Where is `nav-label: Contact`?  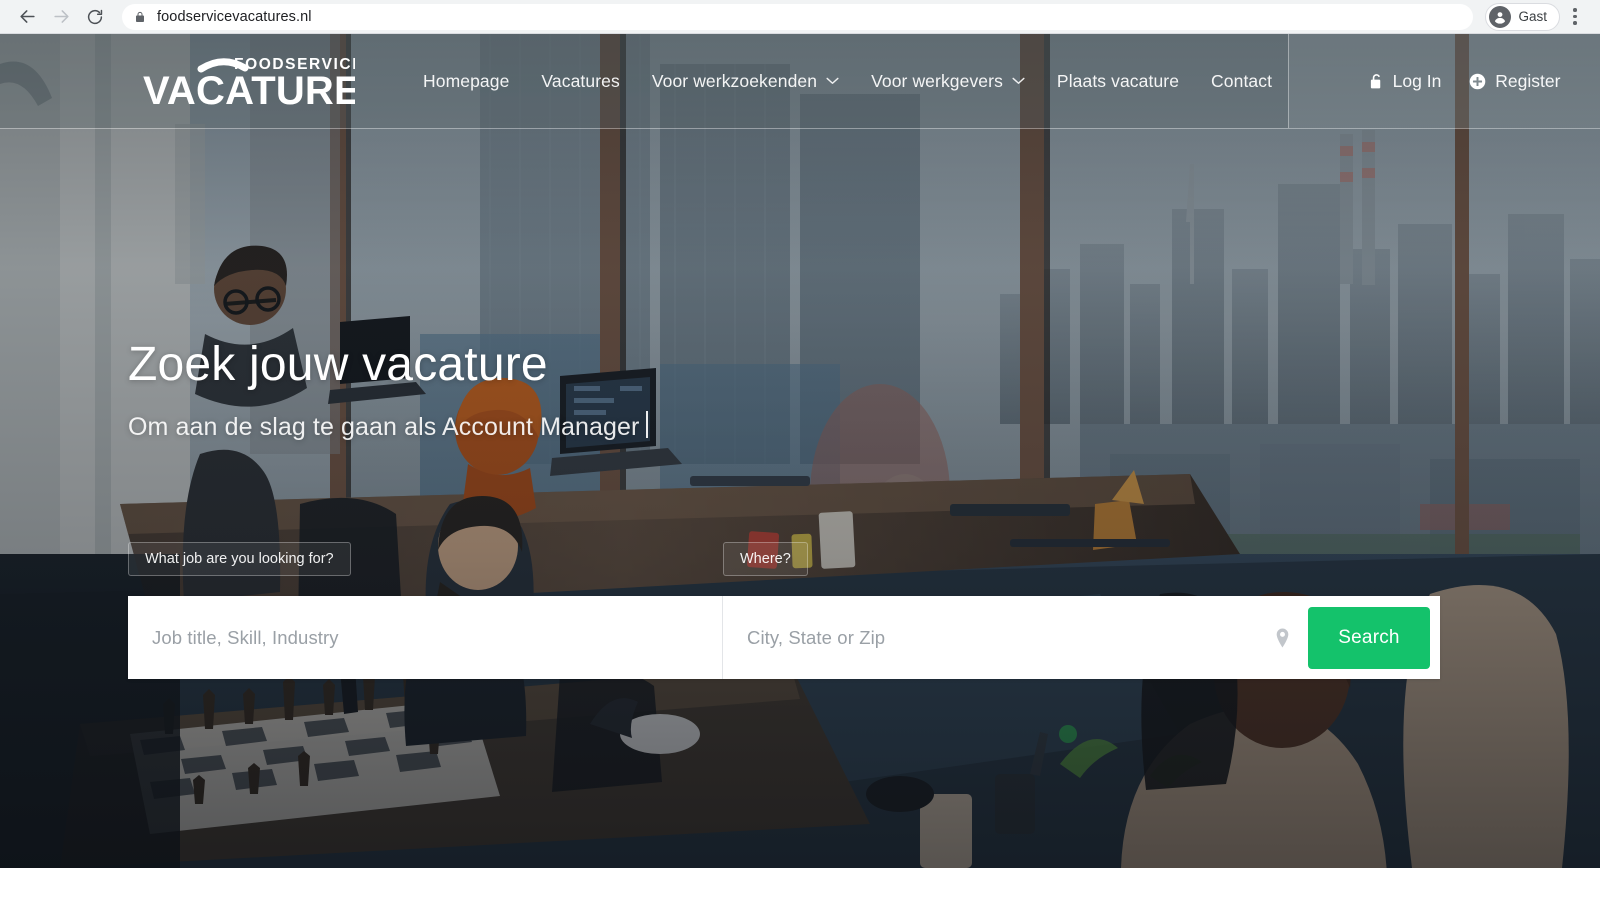
nav-label: Contact is located at coordinates (1242, 80).